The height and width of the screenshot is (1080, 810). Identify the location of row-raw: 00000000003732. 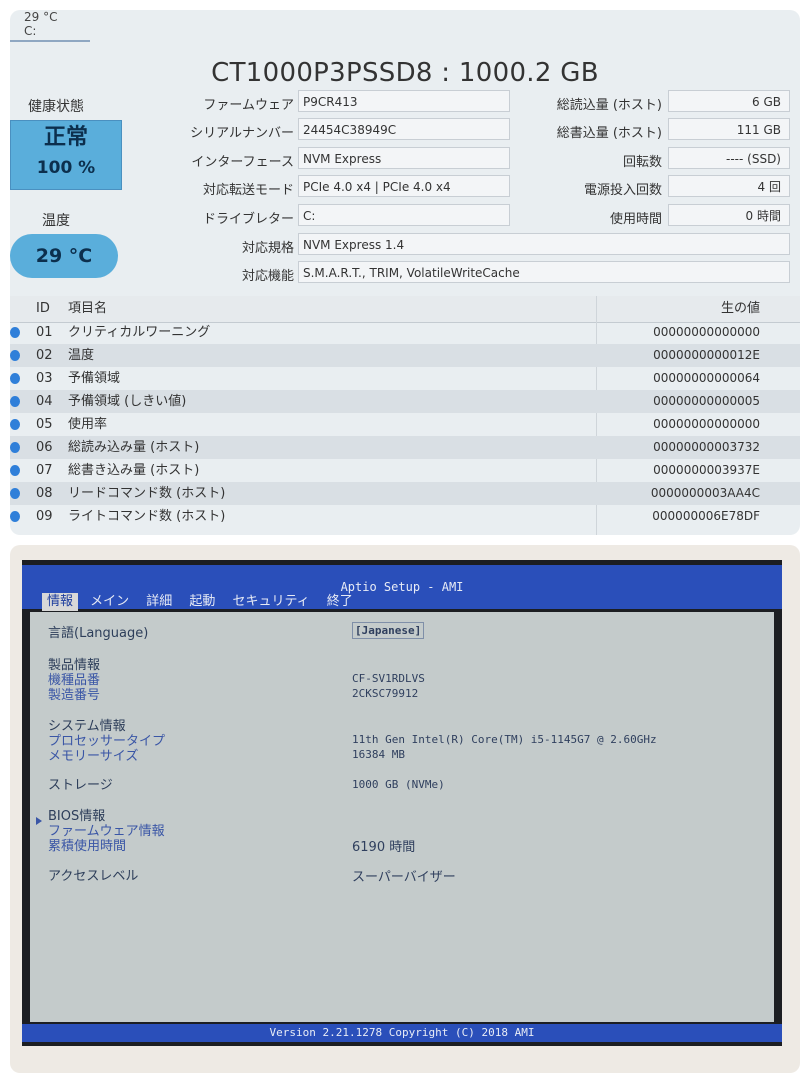
(706, 447).